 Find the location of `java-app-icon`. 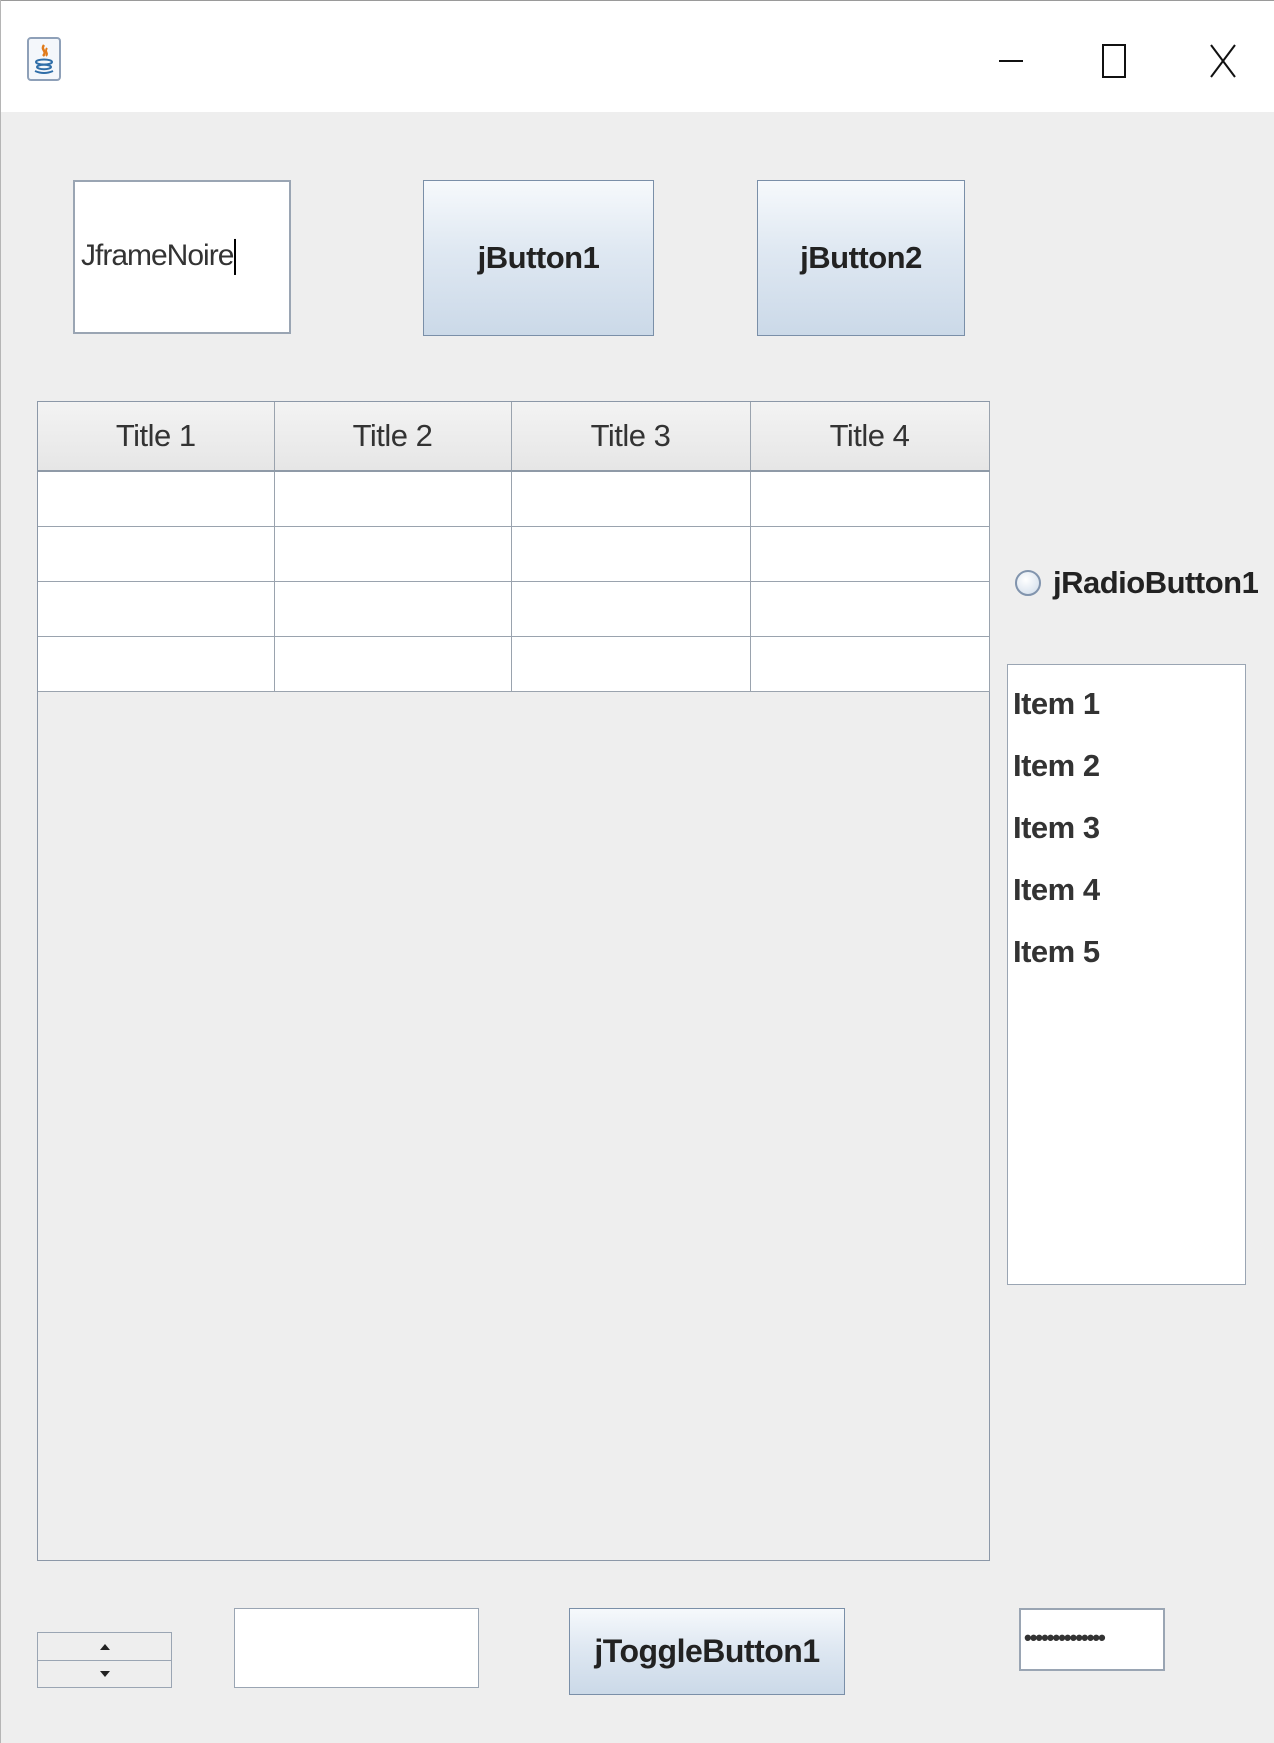

java-app-icon is located at coordinates (44, 59).